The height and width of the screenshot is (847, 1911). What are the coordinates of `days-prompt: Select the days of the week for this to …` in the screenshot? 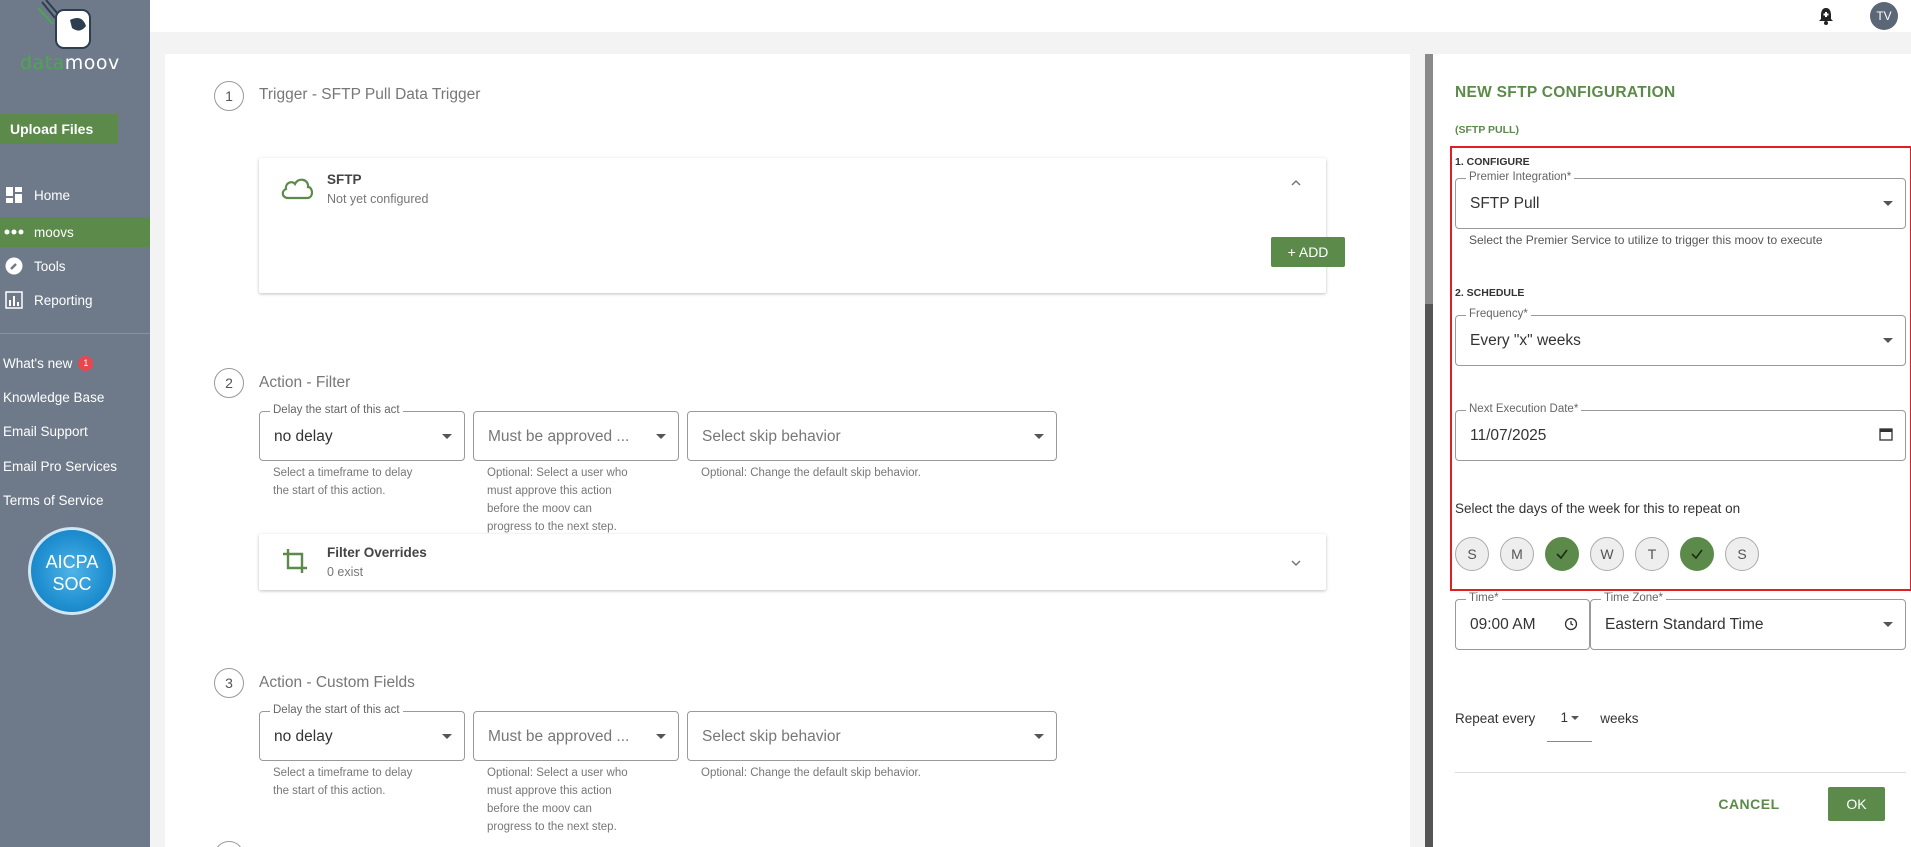 It's located at (1598, 508).